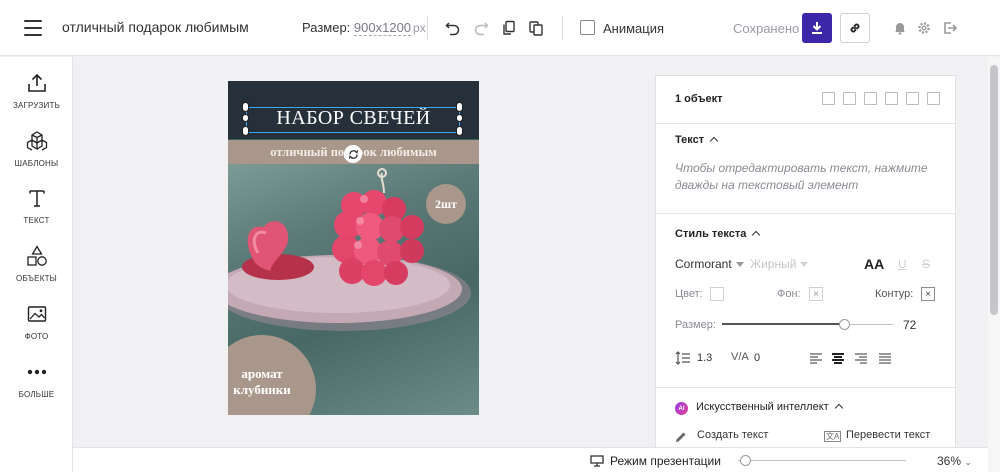  I want to click on corner-text-line: клубники, so click(262, 389).